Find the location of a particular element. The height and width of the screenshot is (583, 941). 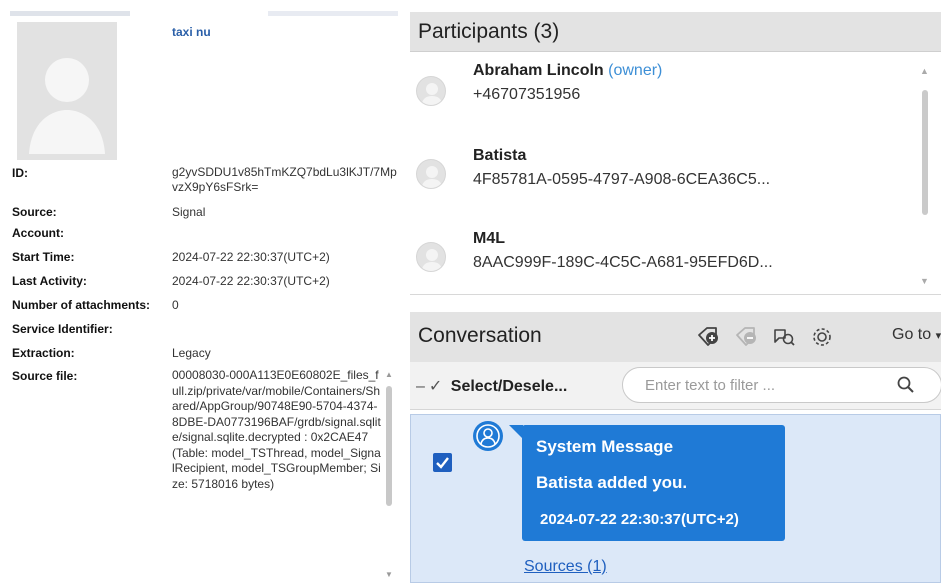

attachments-label: Number of attachments: is located at coordinates (81, 305).